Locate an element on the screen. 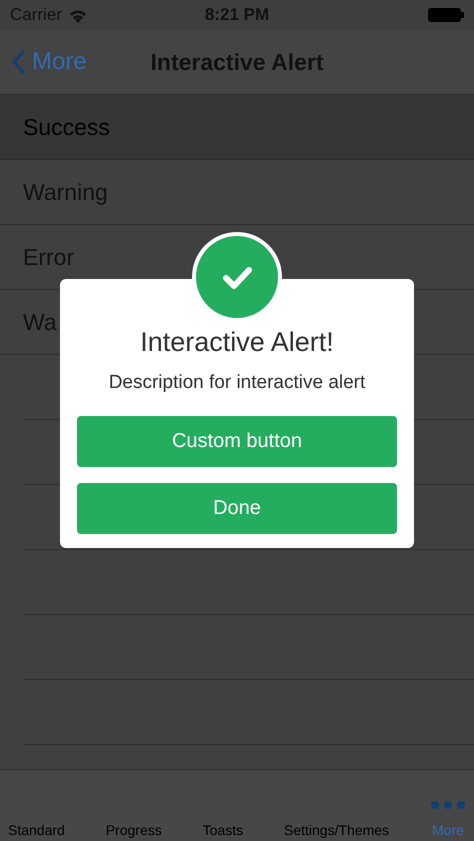 This screenshot has height=841, width=474. alert-button: Custom button is located at coordinates (237, 441).